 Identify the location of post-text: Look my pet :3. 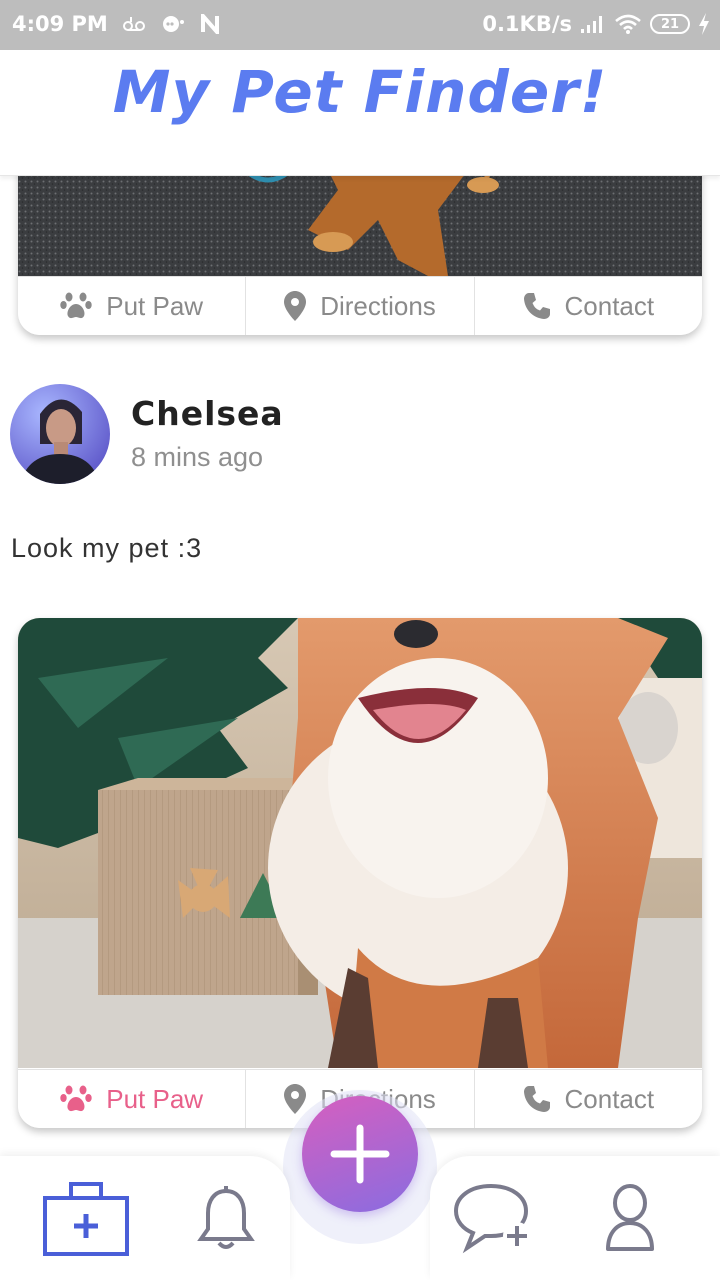
(107, 548).